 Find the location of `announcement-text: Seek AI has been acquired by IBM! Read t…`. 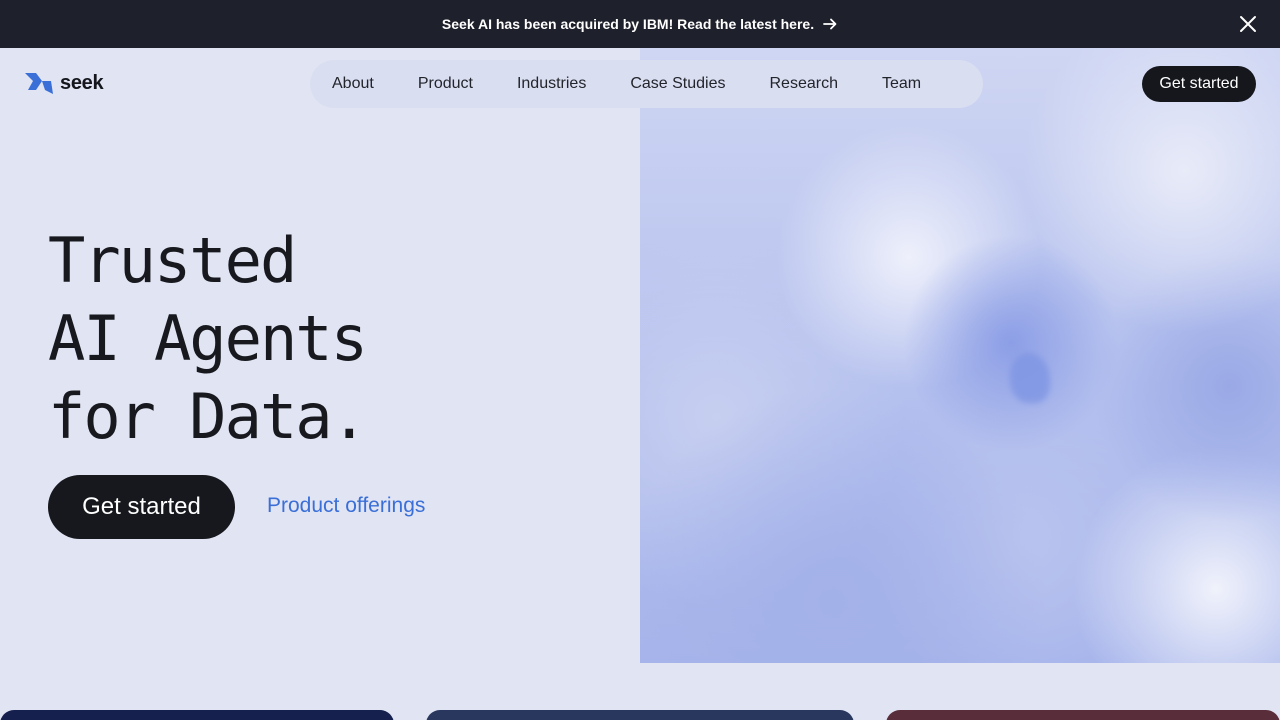

announcement-text: Seek AI has been acquired by IBM! Read t… is located at coordinates (628, 24).